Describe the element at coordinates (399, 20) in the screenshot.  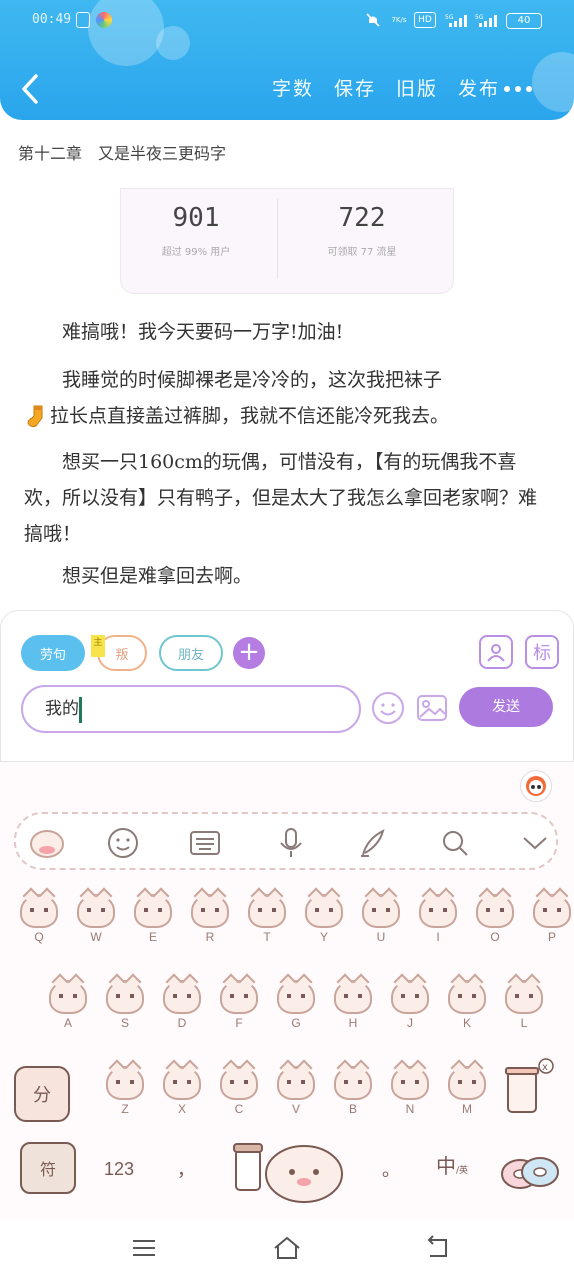
I see `network-speed: 7K/s` at that location.